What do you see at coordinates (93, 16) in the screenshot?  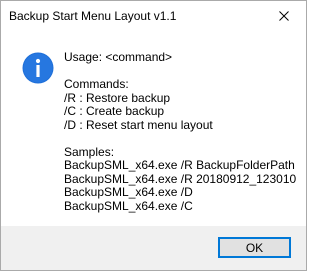 I see `window-title: Backup Start Menu Layout v1.1` at bounding box center [93, 16].